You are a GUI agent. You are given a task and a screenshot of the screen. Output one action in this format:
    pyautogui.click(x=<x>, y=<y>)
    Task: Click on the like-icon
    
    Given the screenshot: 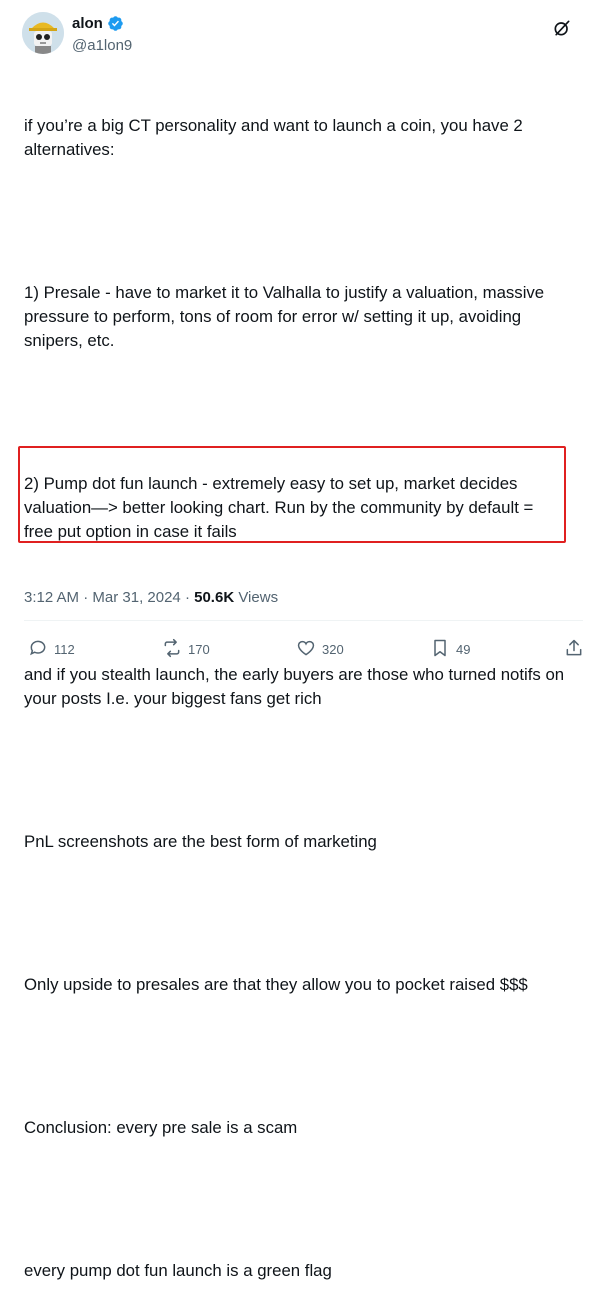 What is the action you would take?
    pyautogui.click(x=306, y=649)
    